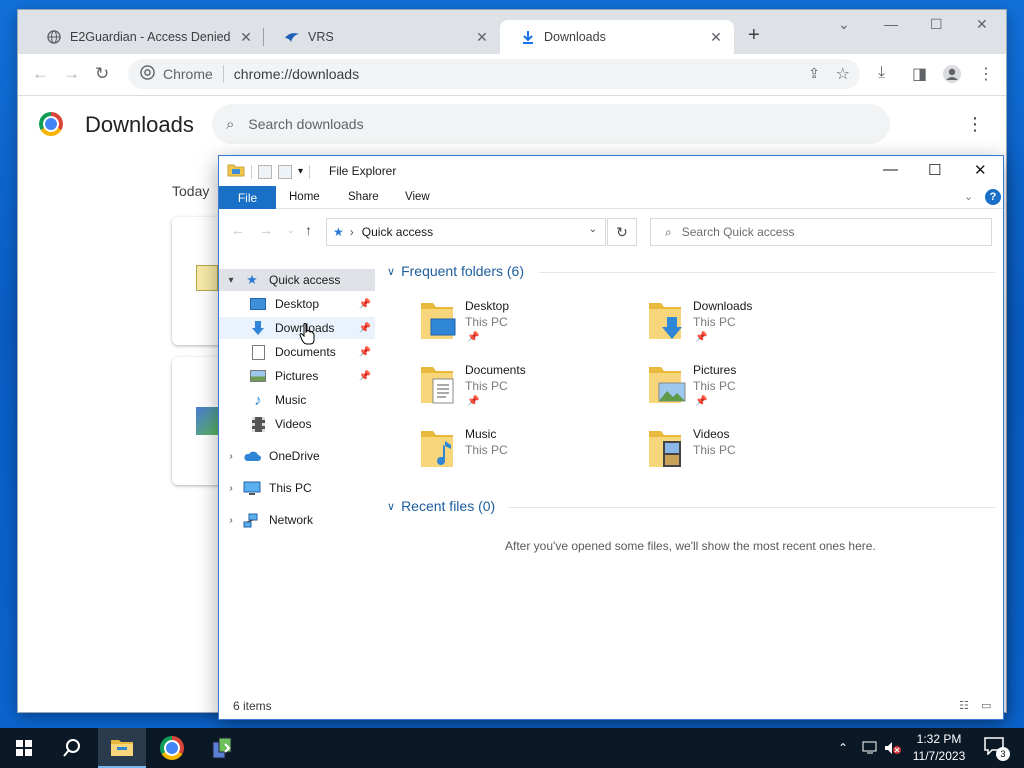  What do you see at coordinates (814, 73) in the screenshot?
I see `share-icon: ⇪` at bounding box center [814, 73].